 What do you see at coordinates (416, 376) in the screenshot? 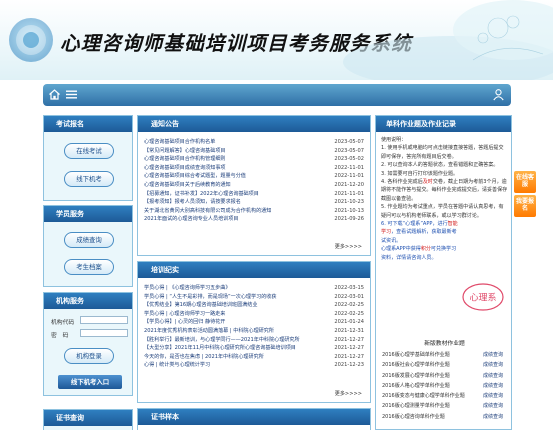
I see `homework-name: 2016版发展心理学单科作业题` at bounding box center [416, 376].